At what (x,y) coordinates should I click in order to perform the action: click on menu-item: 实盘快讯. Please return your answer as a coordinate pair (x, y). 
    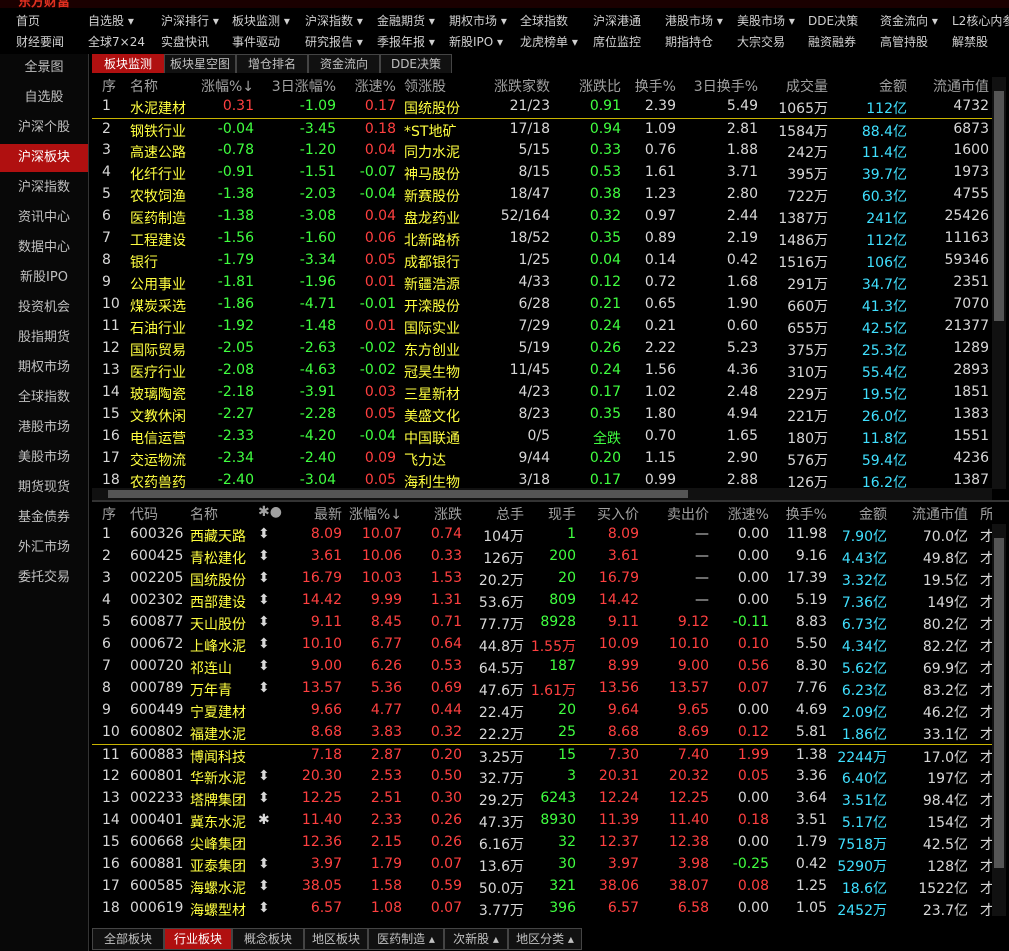
    Looking at the image, I should click on (185, 41).